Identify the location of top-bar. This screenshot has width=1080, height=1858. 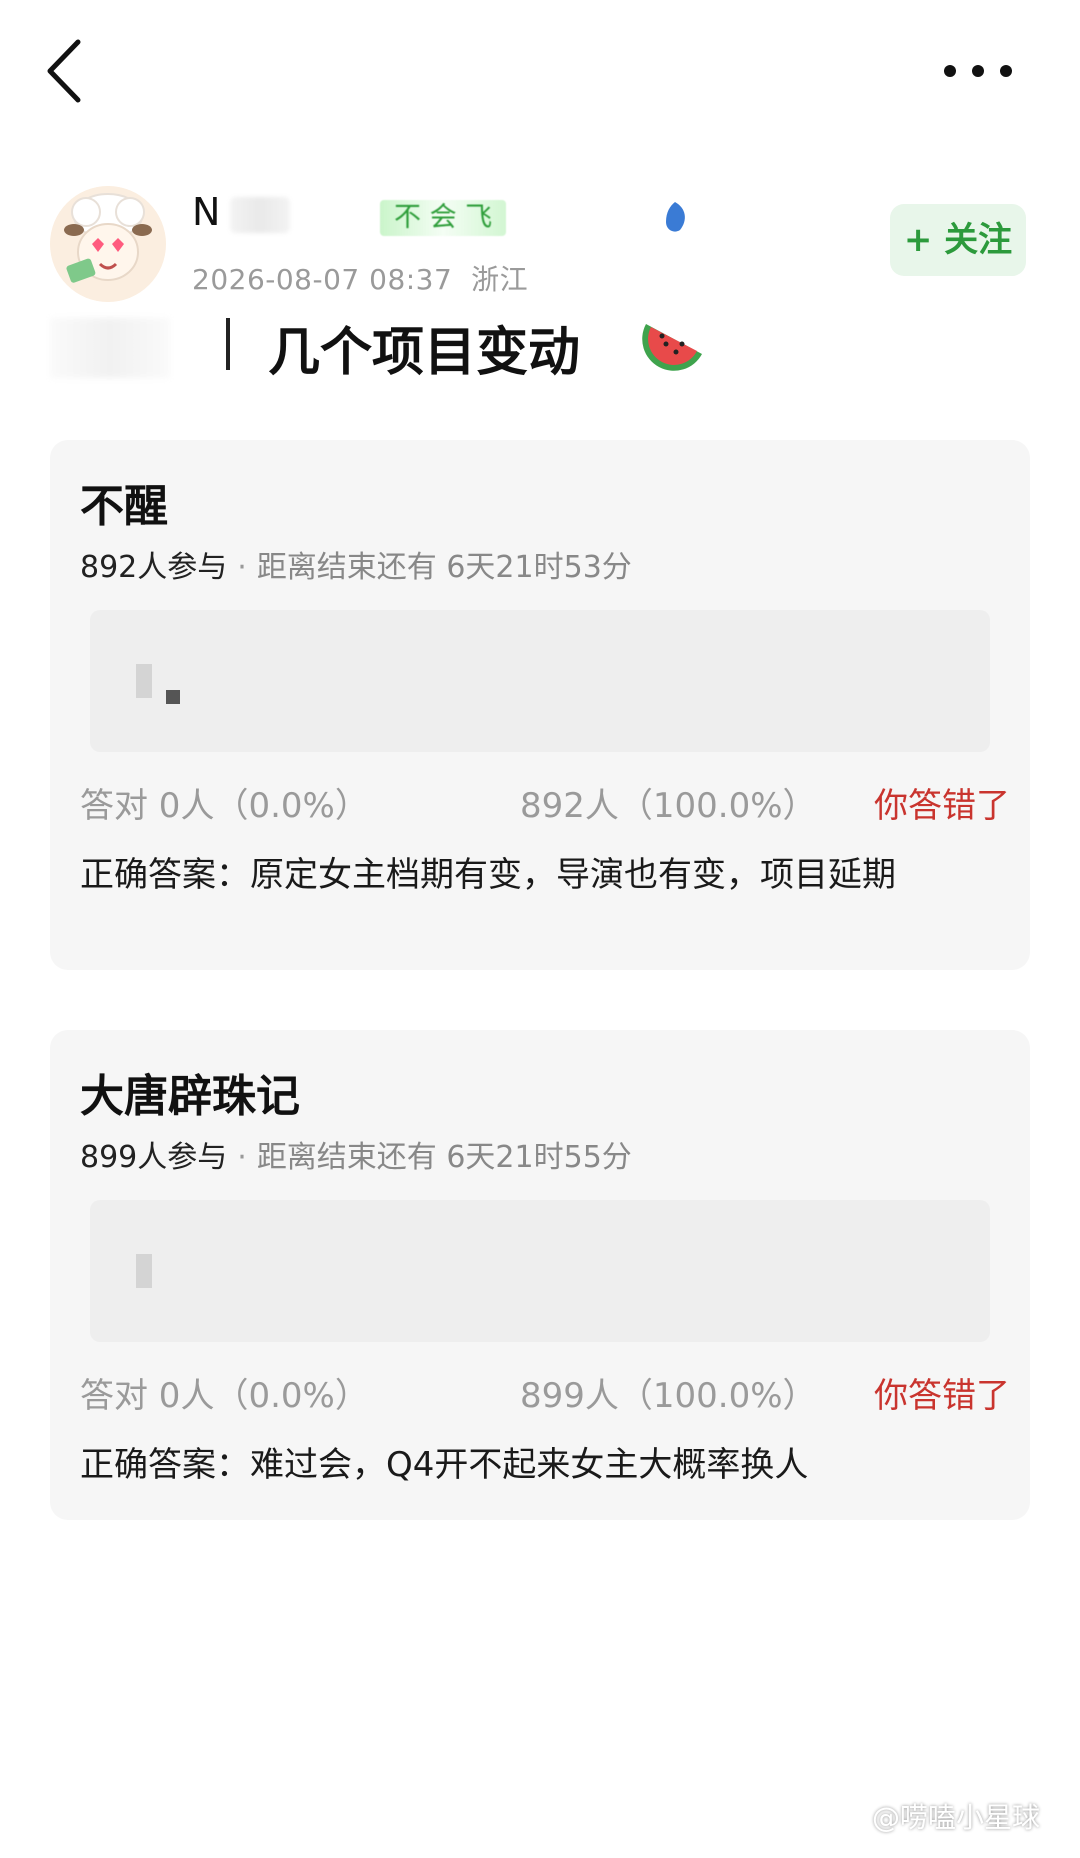
(540, 75).